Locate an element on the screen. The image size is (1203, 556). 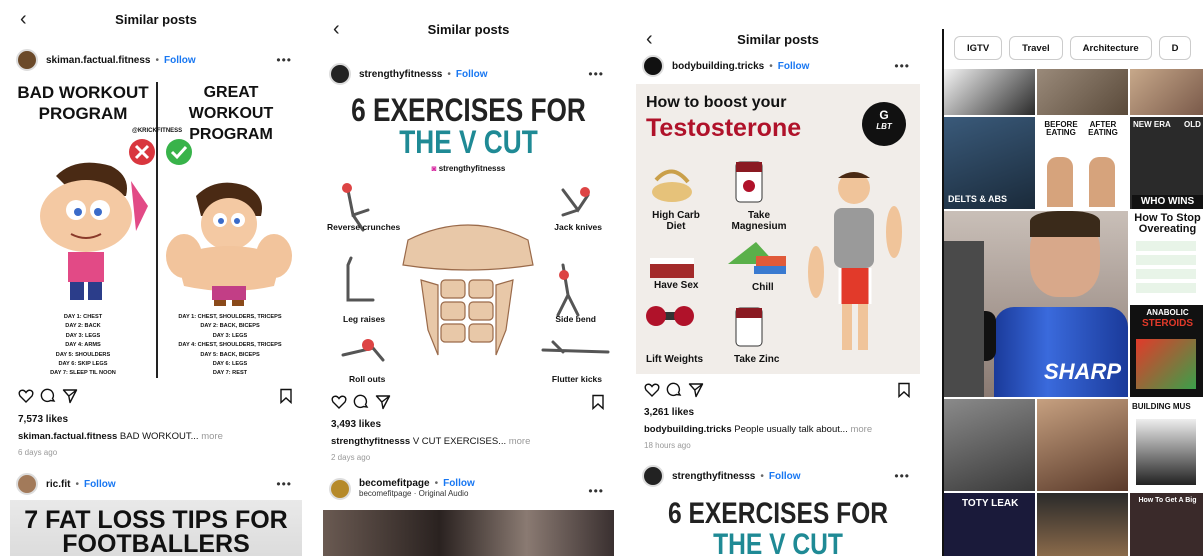
explore-tile: How To Get A Big is located at coordinates (1166, 524).